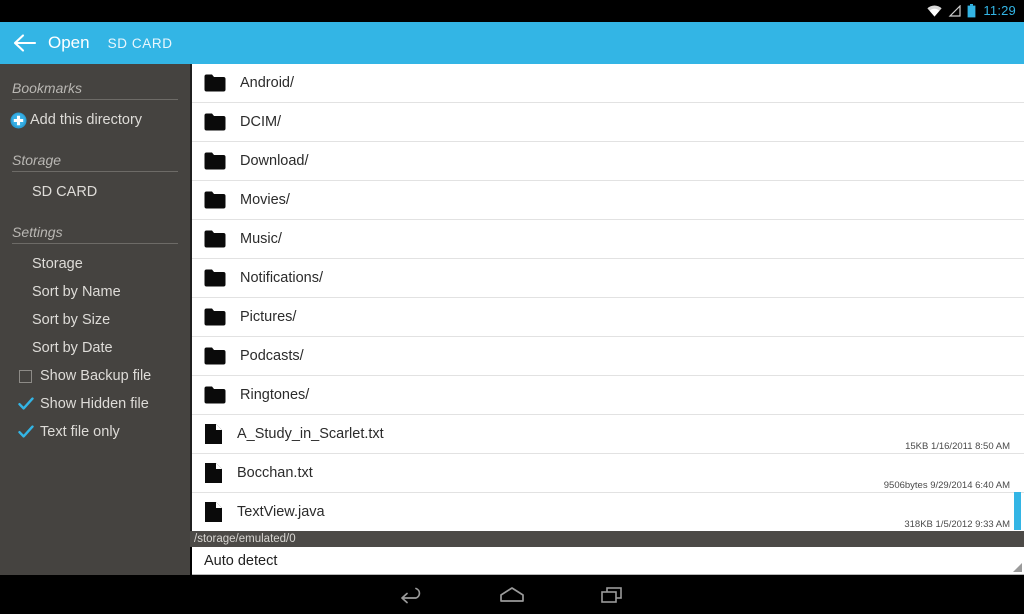 This screenshot has height=614, width=1024. I want to click on status-clock: 11:29, so click(999, 10).